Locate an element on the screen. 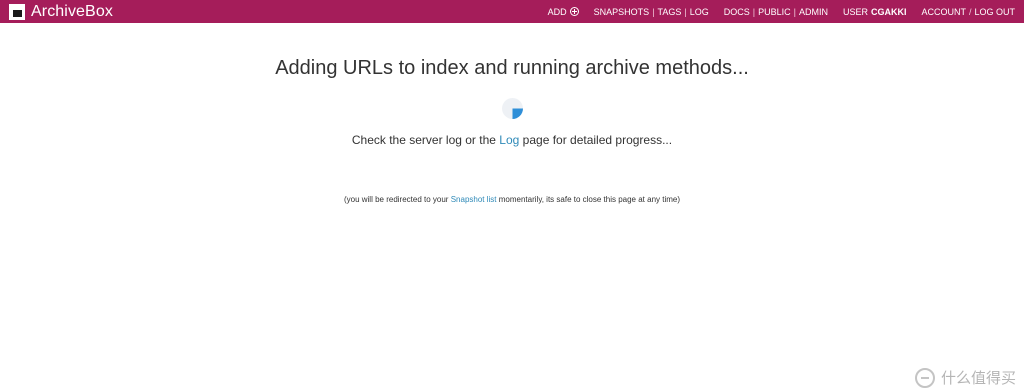 The height and width of the screenshot is (392, 1024). nav-snapshots-group: SNAPSHOTS | TAGS | LOG is located at coordinates (651, 12).